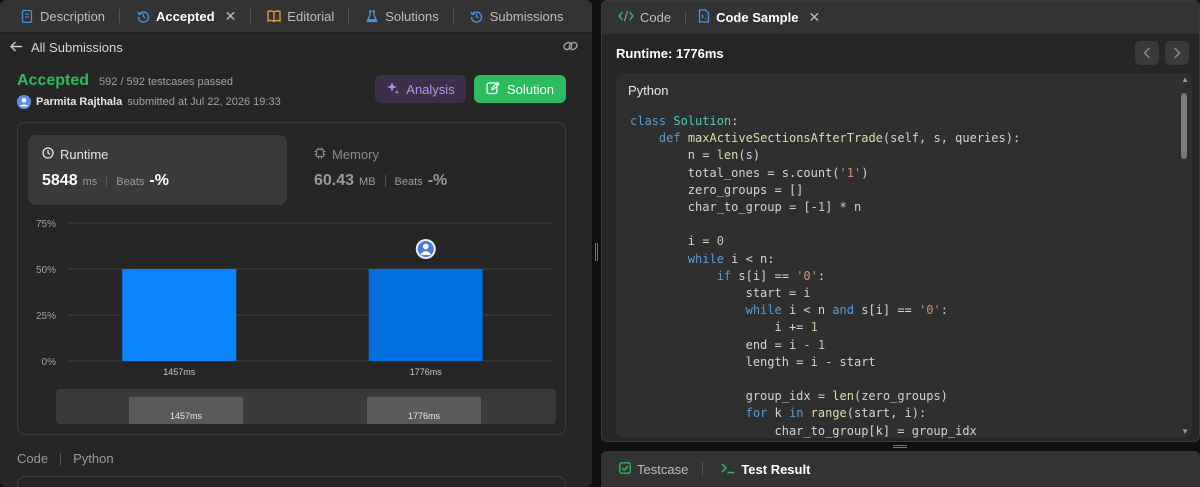 Image resolution: width=1200 pixels, height=487 pixels. What do you see at coordinates (1185, 431) in the screenshot?
I see `scroll-down-icon: ▼` at bounding box center [1185, 431].